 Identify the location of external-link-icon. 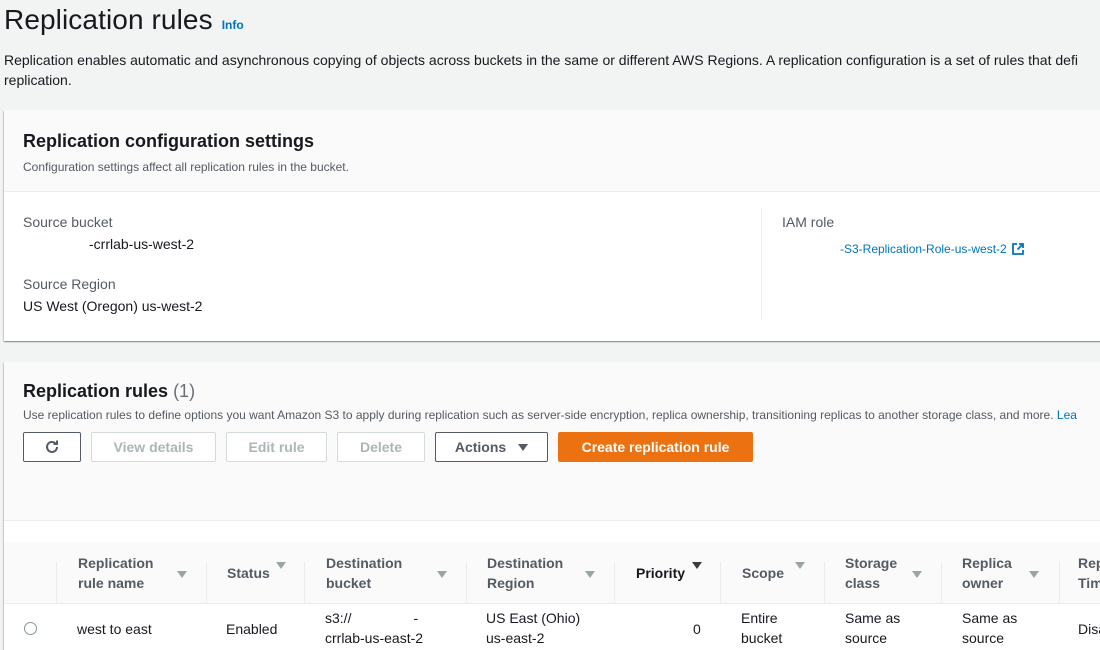
(1017, 249).